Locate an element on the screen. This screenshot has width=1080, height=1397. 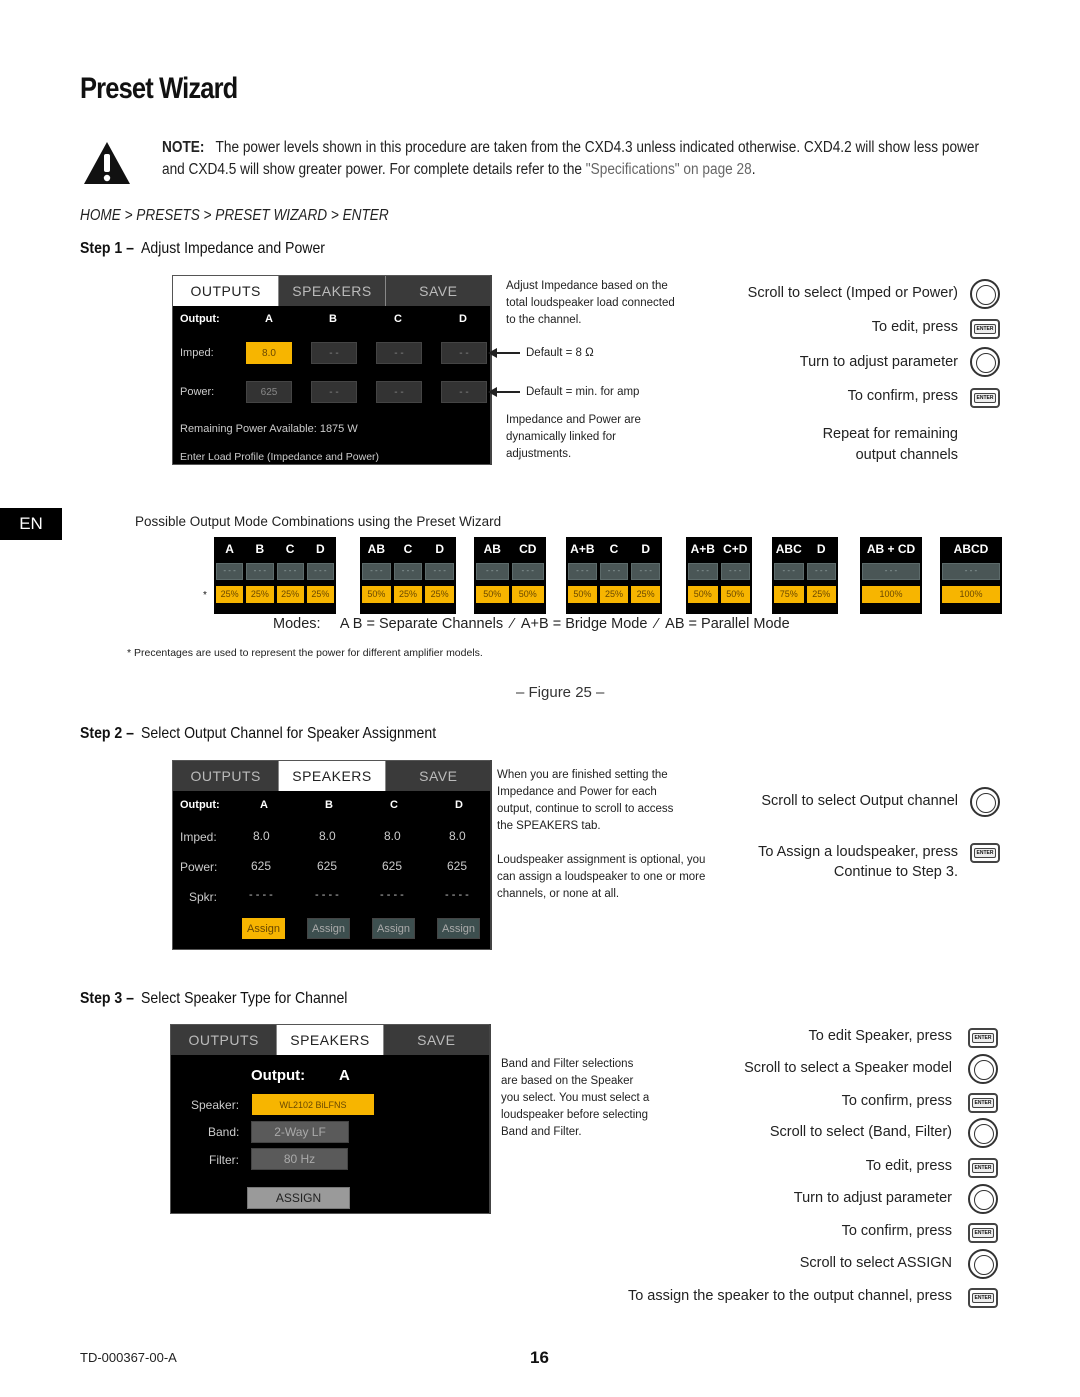
mode-channel-header: B is located at coordinates (260, 549).